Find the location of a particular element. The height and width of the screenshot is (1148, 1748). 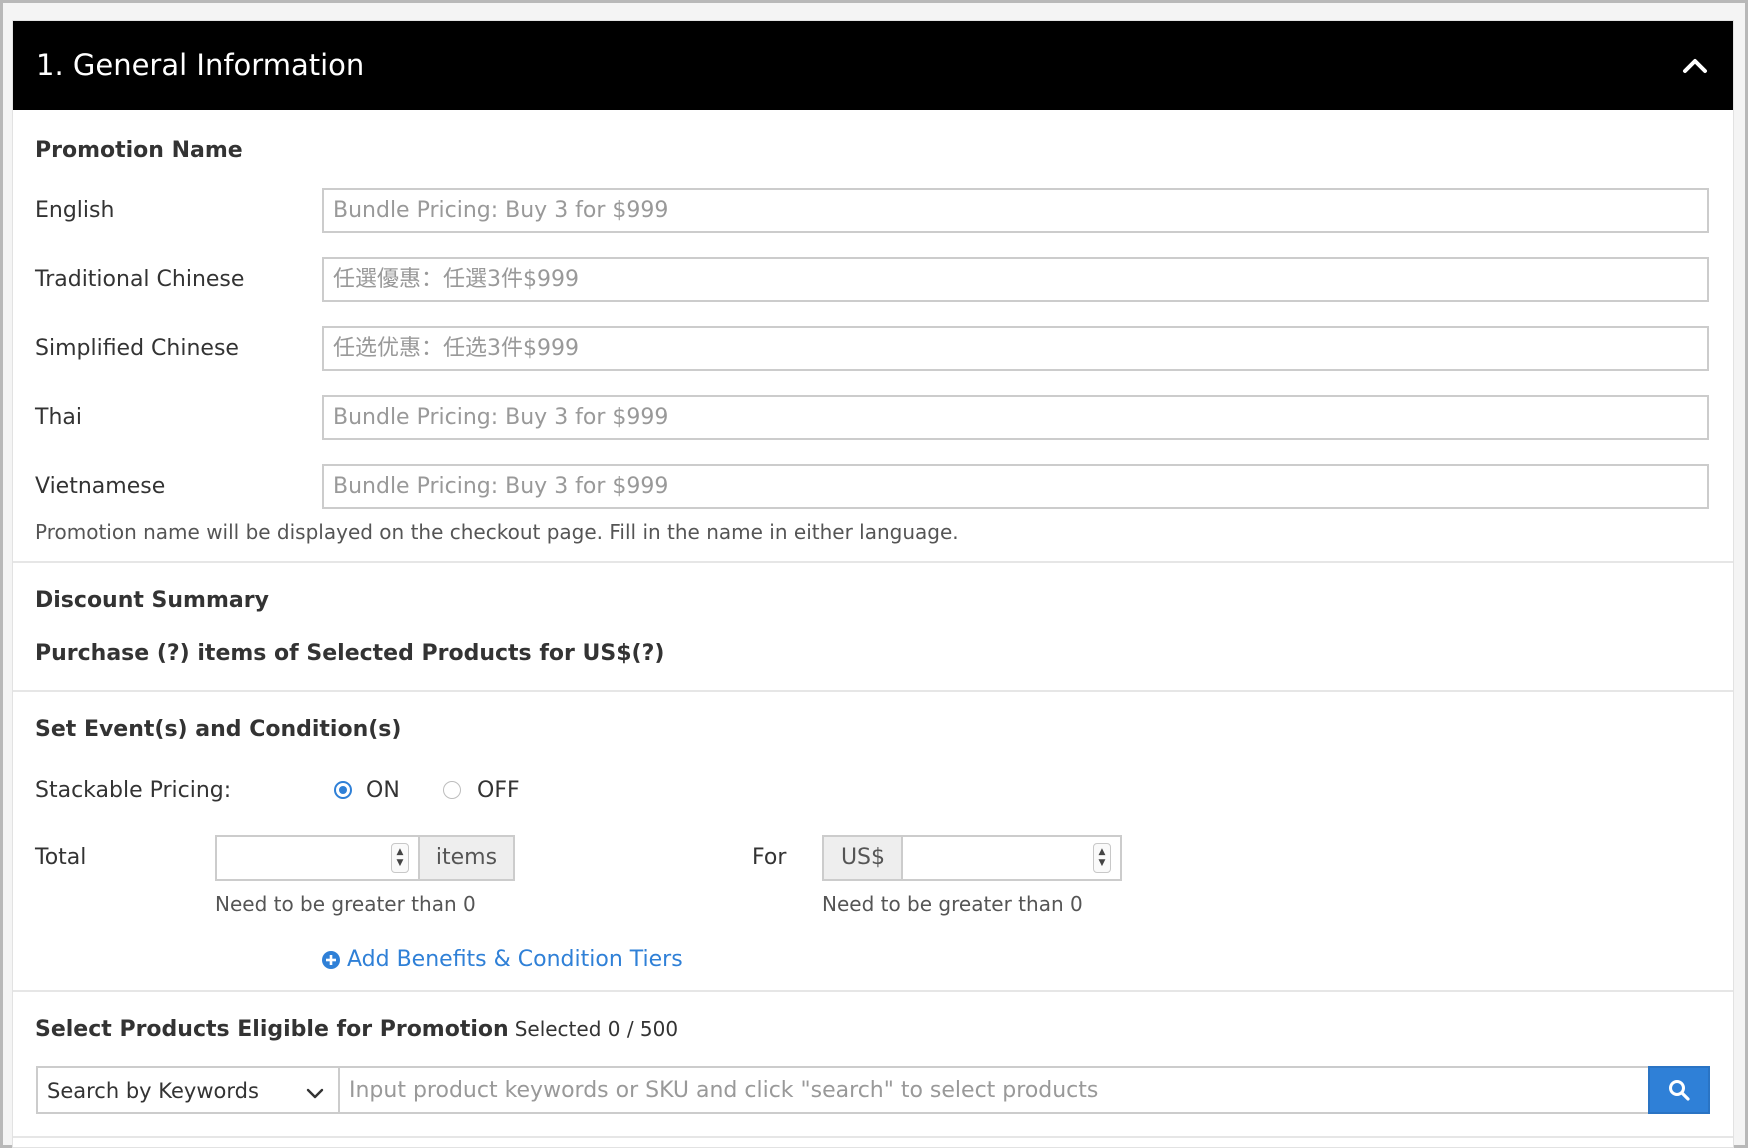

products-title: Select Products Eligible for Promotion is located at coordinates (272, 1029).